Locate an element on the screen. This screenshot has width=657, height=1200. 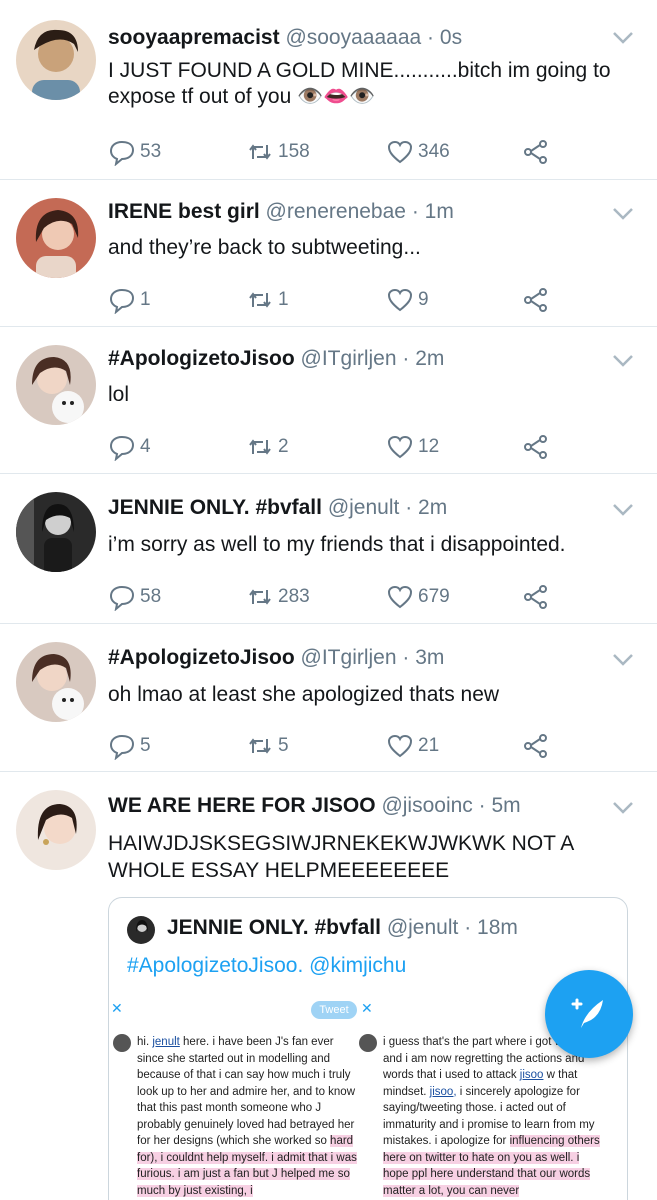
like-button: 346 is located at coordinates (418, 152).